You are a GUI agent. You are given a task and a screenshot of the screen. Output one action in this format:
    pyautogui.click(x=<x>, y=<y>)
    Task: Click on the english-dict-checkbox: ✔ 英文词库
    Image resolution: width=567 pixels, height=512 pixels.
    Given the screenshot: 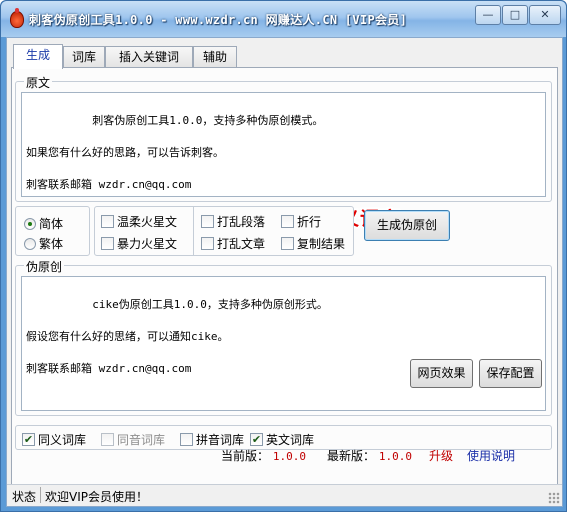 What is the action you would take?
    pyautogui.click(x=282, y=439)
    